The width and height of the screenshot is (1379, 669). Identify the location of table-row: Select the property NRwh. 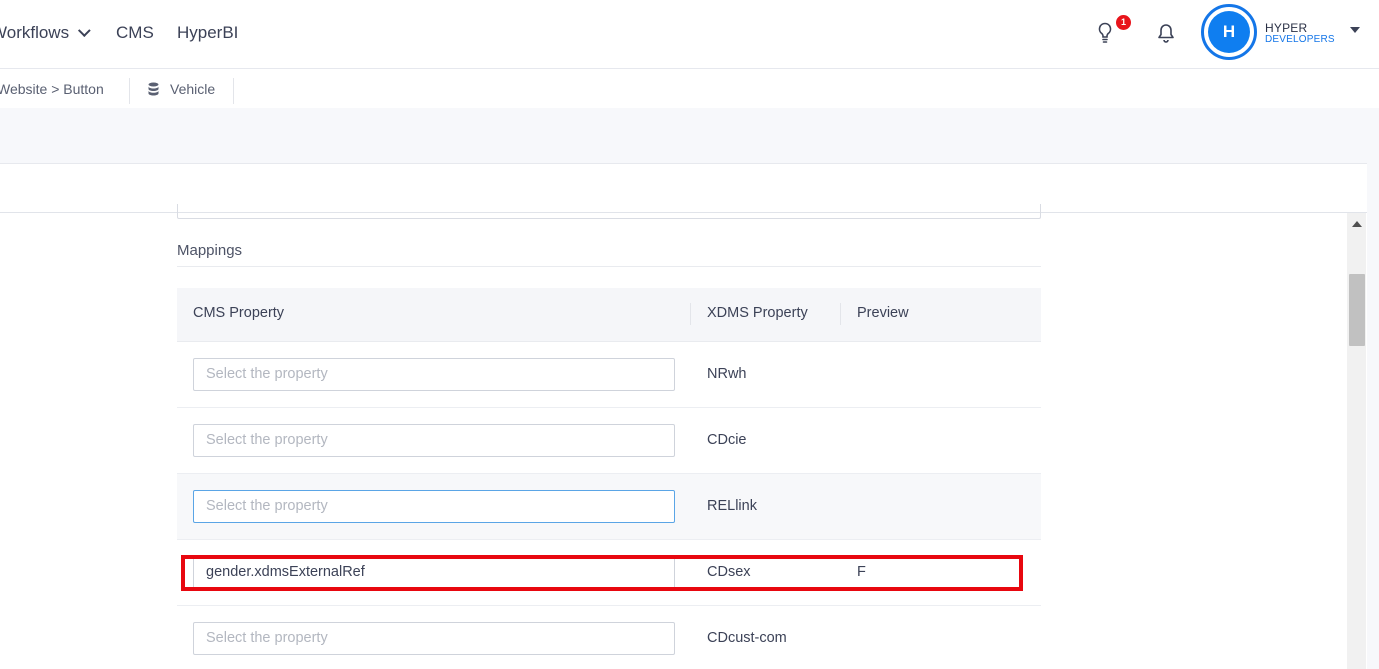
(609, 375).